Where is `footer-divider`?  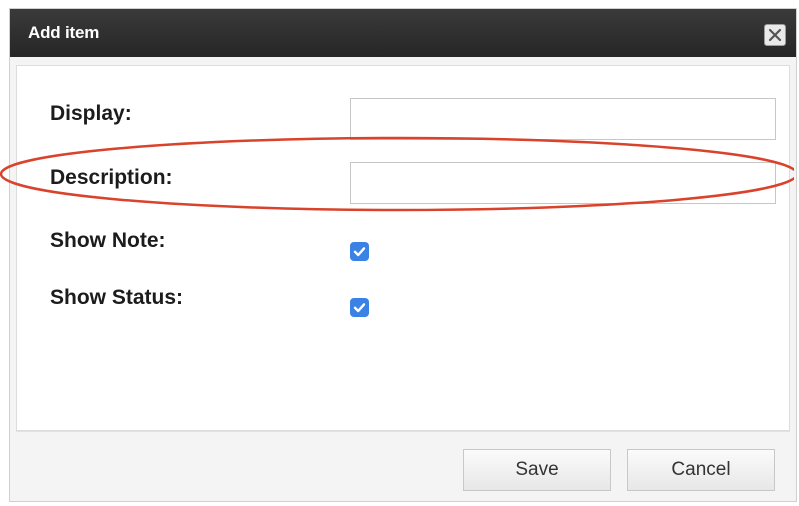
footer-divider is located at coordinates (403, 431).